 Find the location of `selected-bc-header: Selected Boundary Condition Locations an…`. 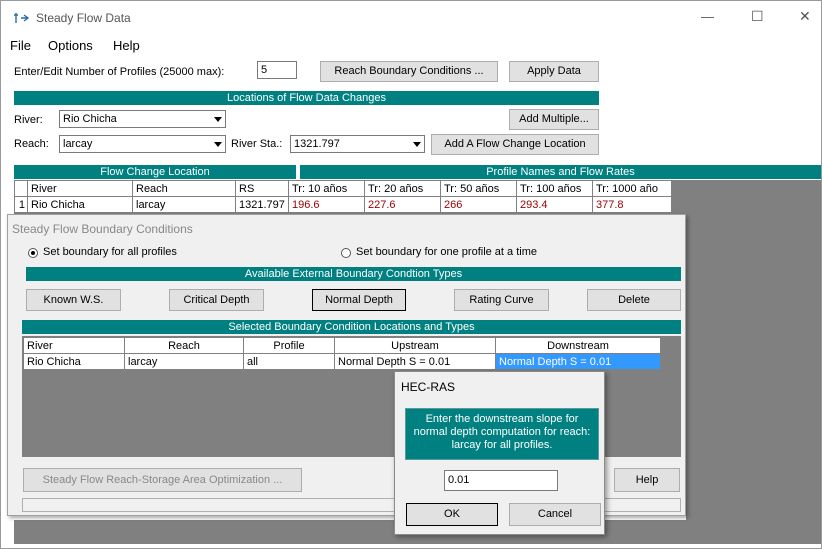

selected-bc-header: Selected Boundary Condition Locations an… is located at coordinates (351, 327).